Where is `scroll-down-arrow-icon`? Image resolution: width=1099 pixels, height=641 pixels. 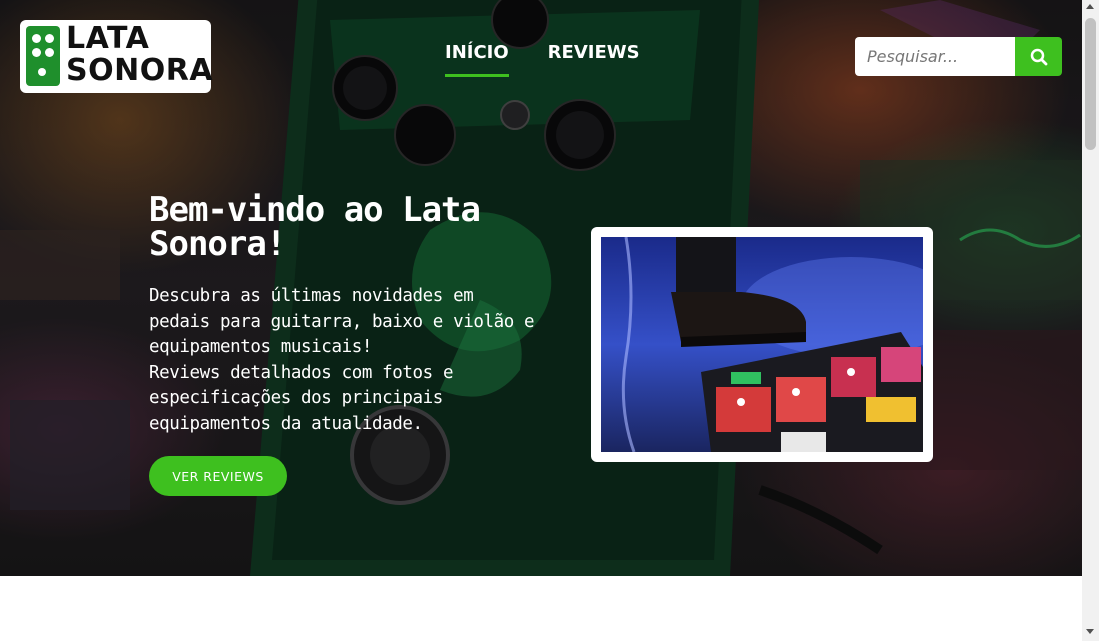
scroll-down-arrow-icon is located at coordinates (1090, 631).